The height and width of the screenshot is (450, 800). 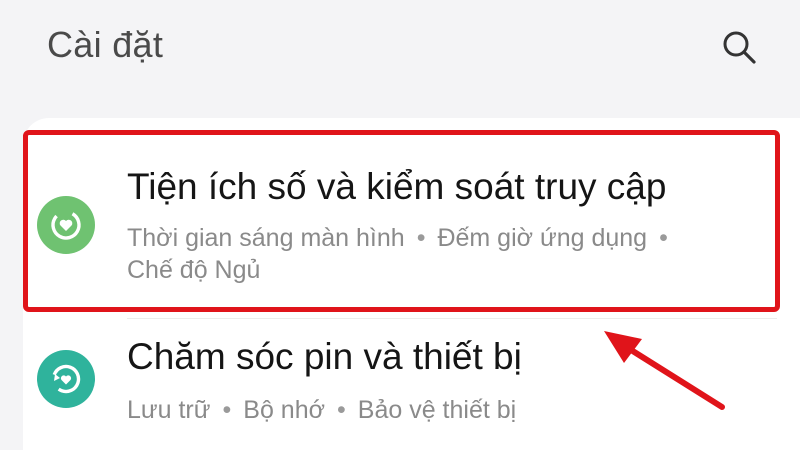 What do you see at coordinates (284, 410) in the screenshot?
I see `subtitle-part: Bộ nhớ` at bounding box center [284, 410].